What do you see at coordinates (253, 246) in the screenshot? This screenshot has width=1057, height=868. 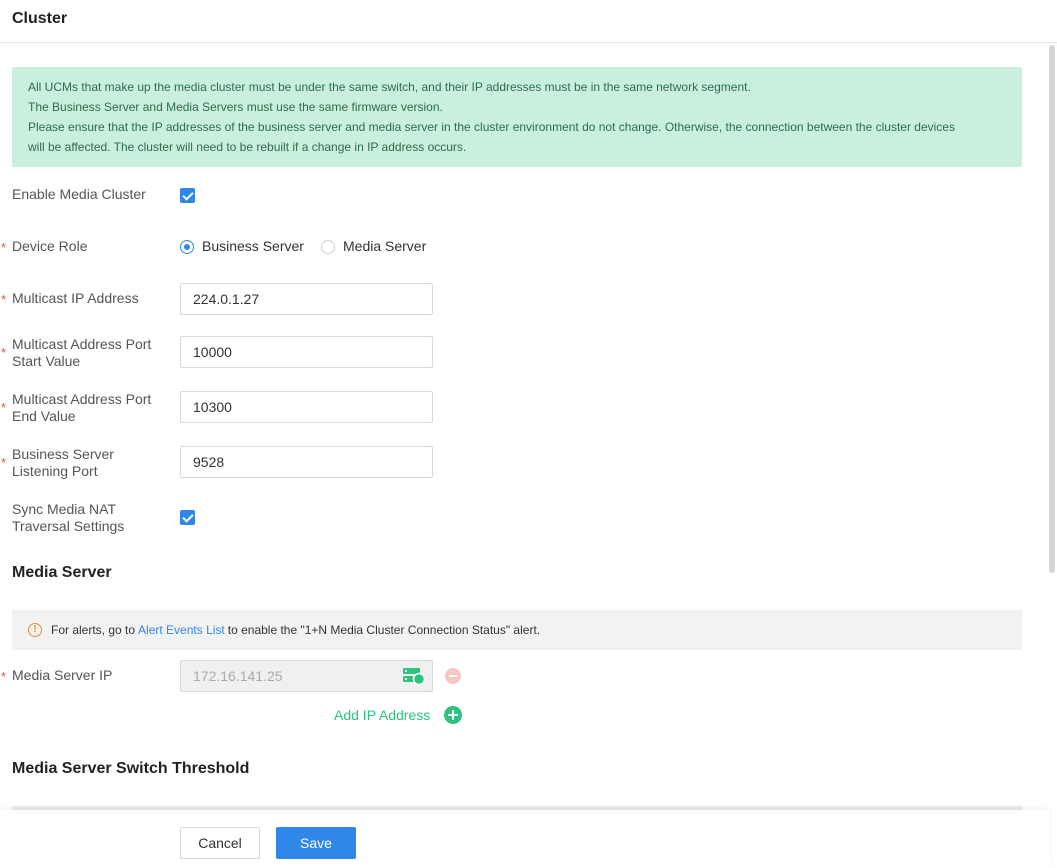 I see `business-server-radio-label: Business Server` at bounding box center [253, 246].